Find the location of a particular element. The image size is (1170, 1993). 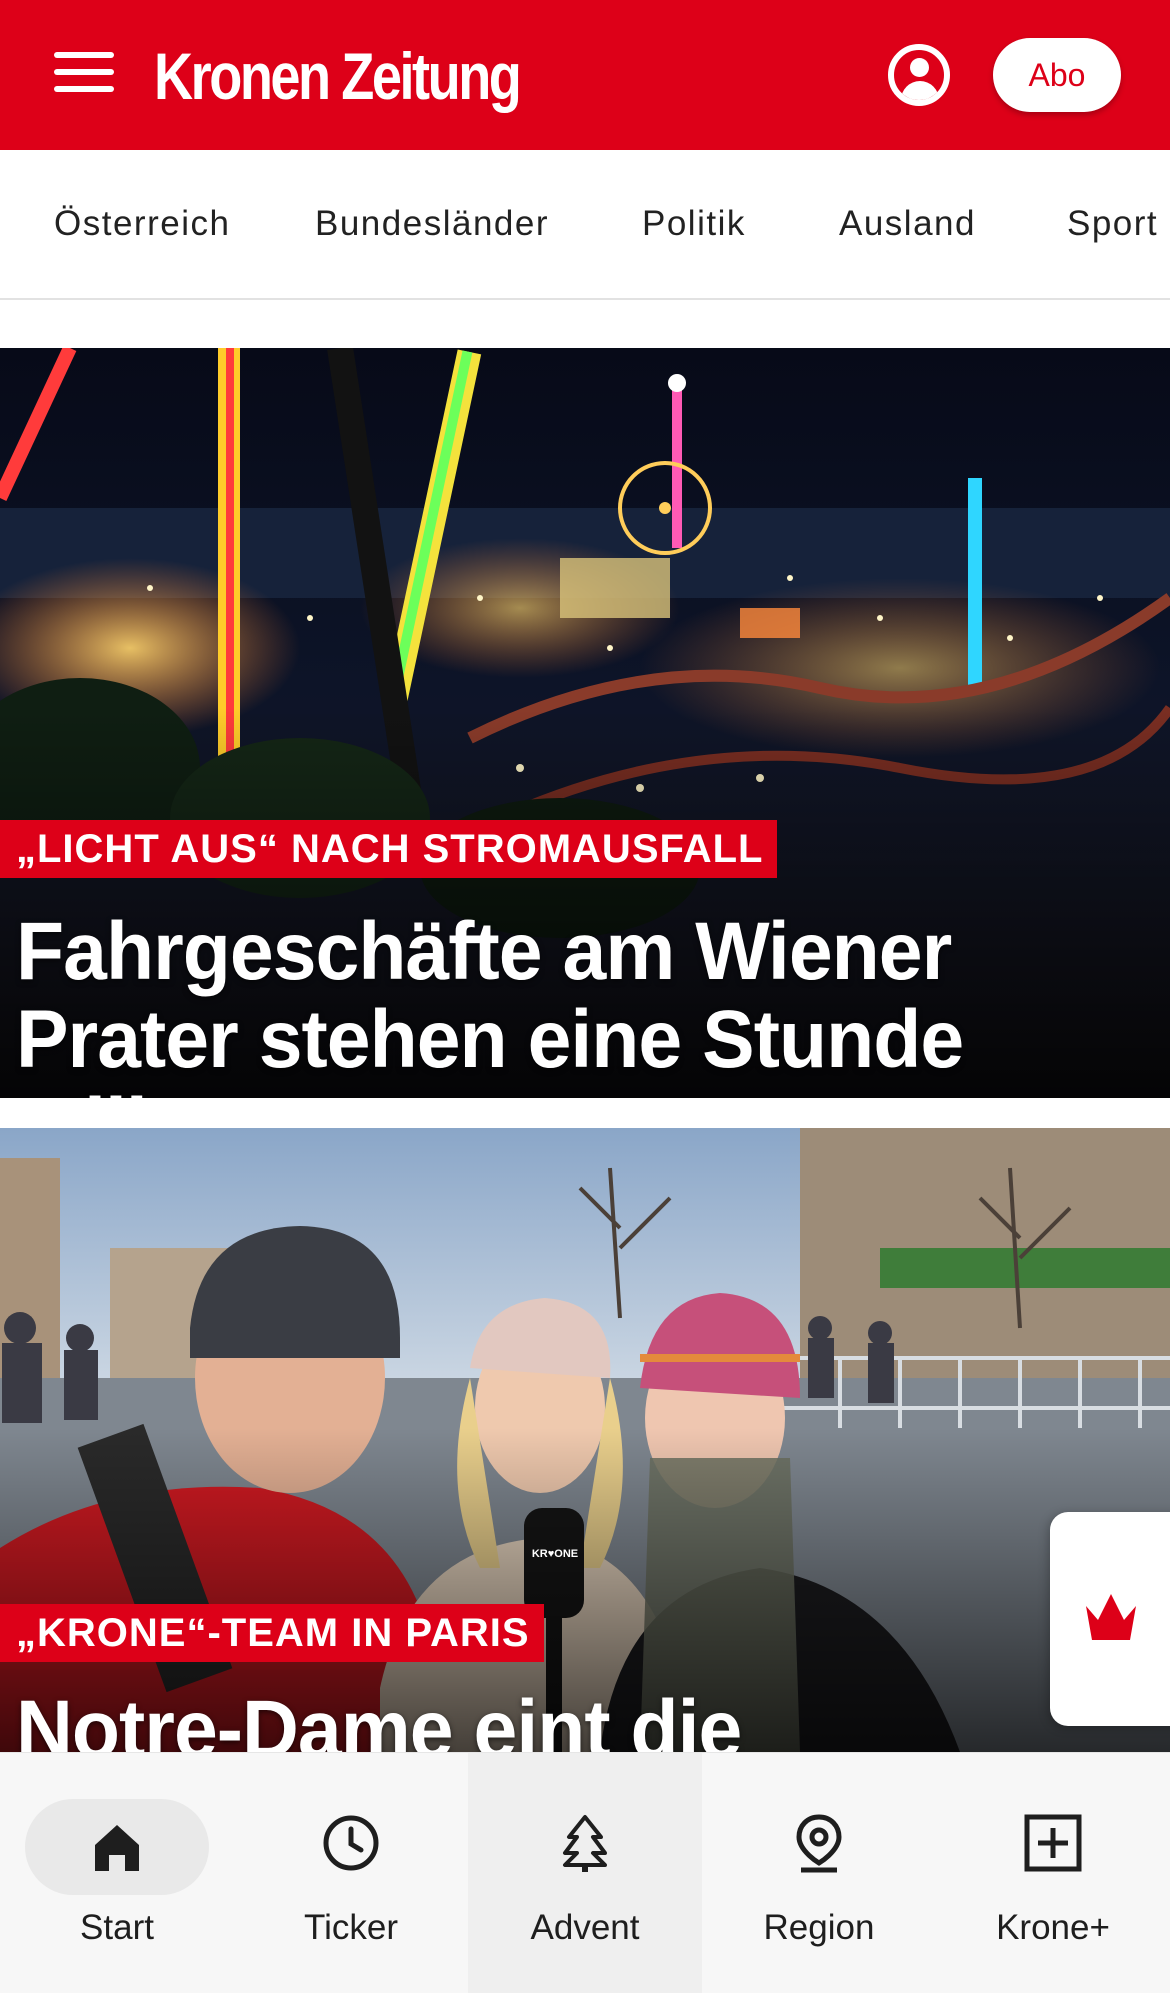

tab-label: Advent is located at coordinates (585, 1927).